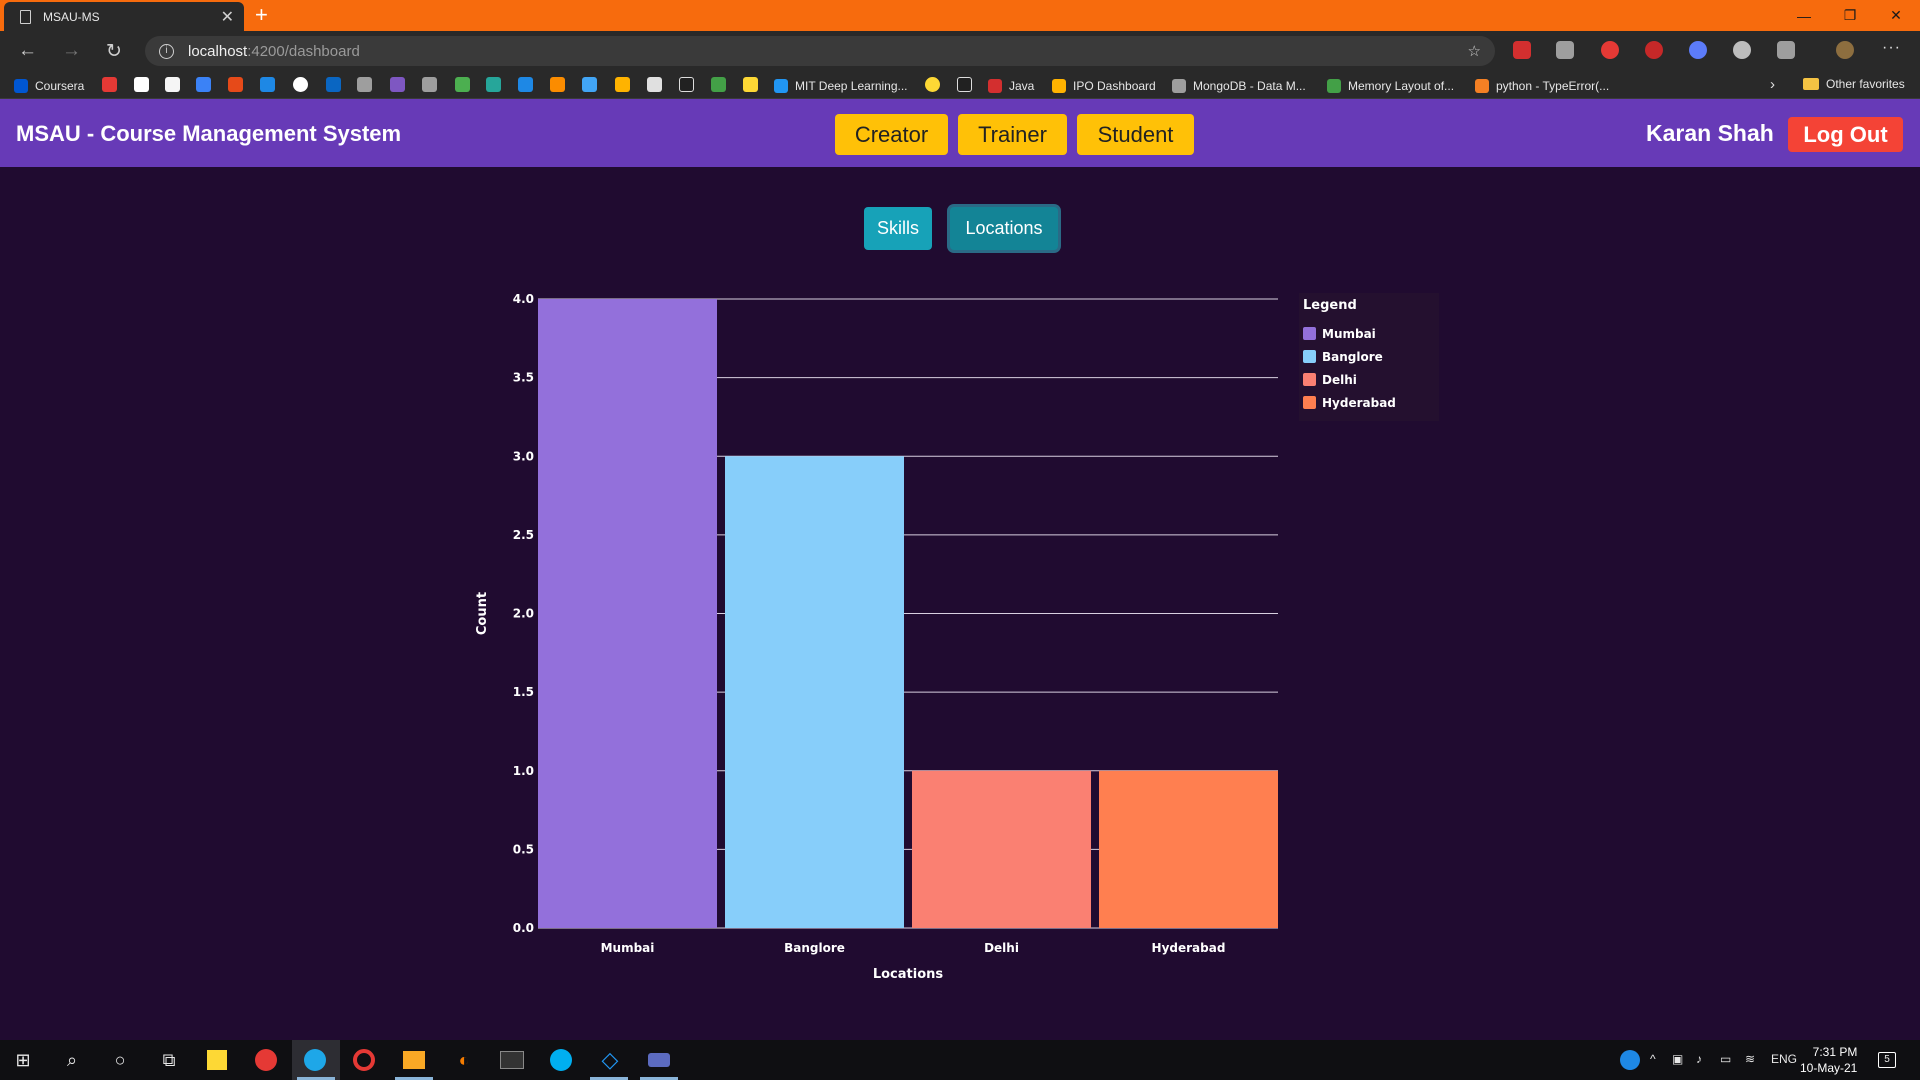 This screenshot has height=1080, width=1920. Describe the element at coordinates (891, 134) in the screenshot. I see `creator-button: Creator` at that location.